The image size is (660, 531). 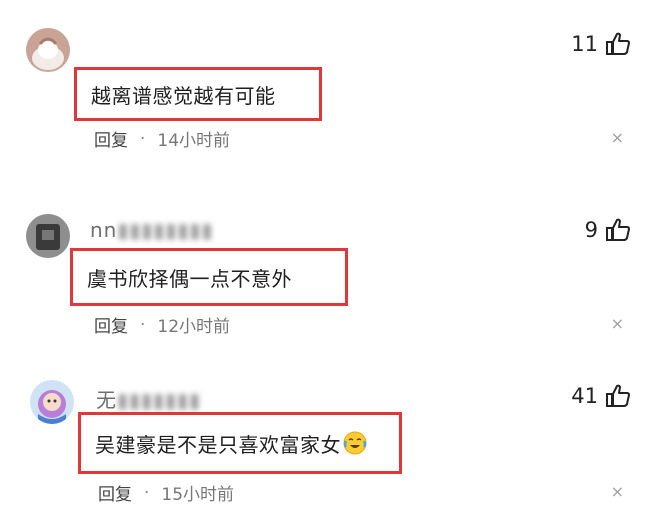 I want to click on comment-text: 虞书欣择偶一点不意外, so click(x=189, y=278).